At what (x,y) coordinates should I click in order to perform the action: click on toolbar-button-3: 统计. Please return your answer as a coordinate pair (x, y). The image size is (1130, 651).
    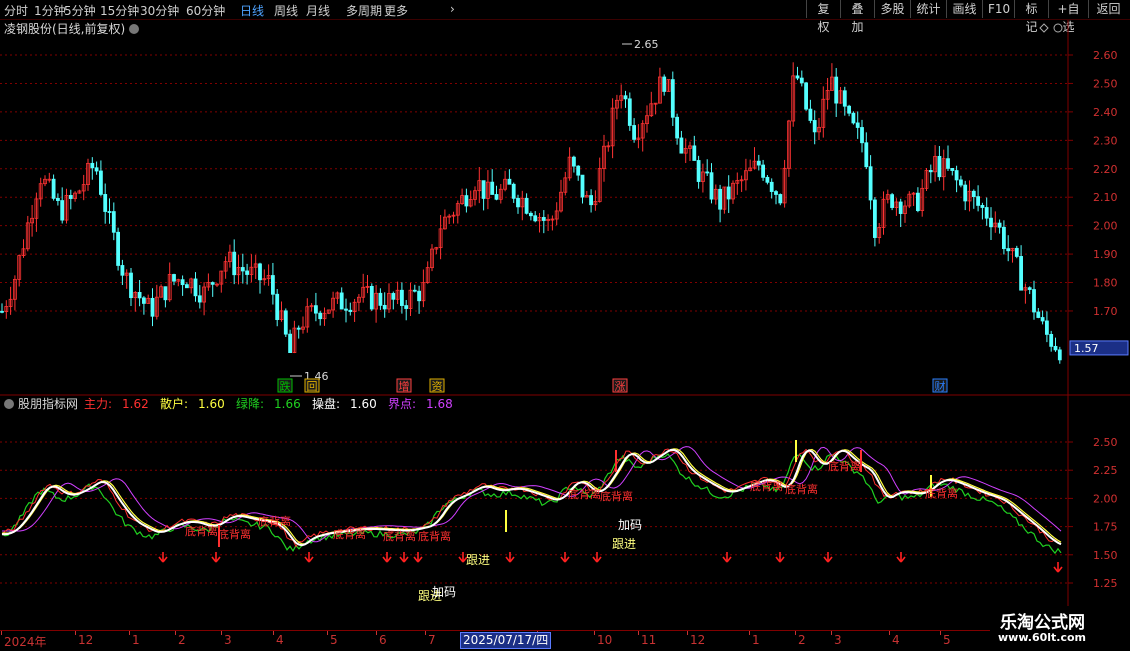
    Looking at the image, I should click on (928, 9).